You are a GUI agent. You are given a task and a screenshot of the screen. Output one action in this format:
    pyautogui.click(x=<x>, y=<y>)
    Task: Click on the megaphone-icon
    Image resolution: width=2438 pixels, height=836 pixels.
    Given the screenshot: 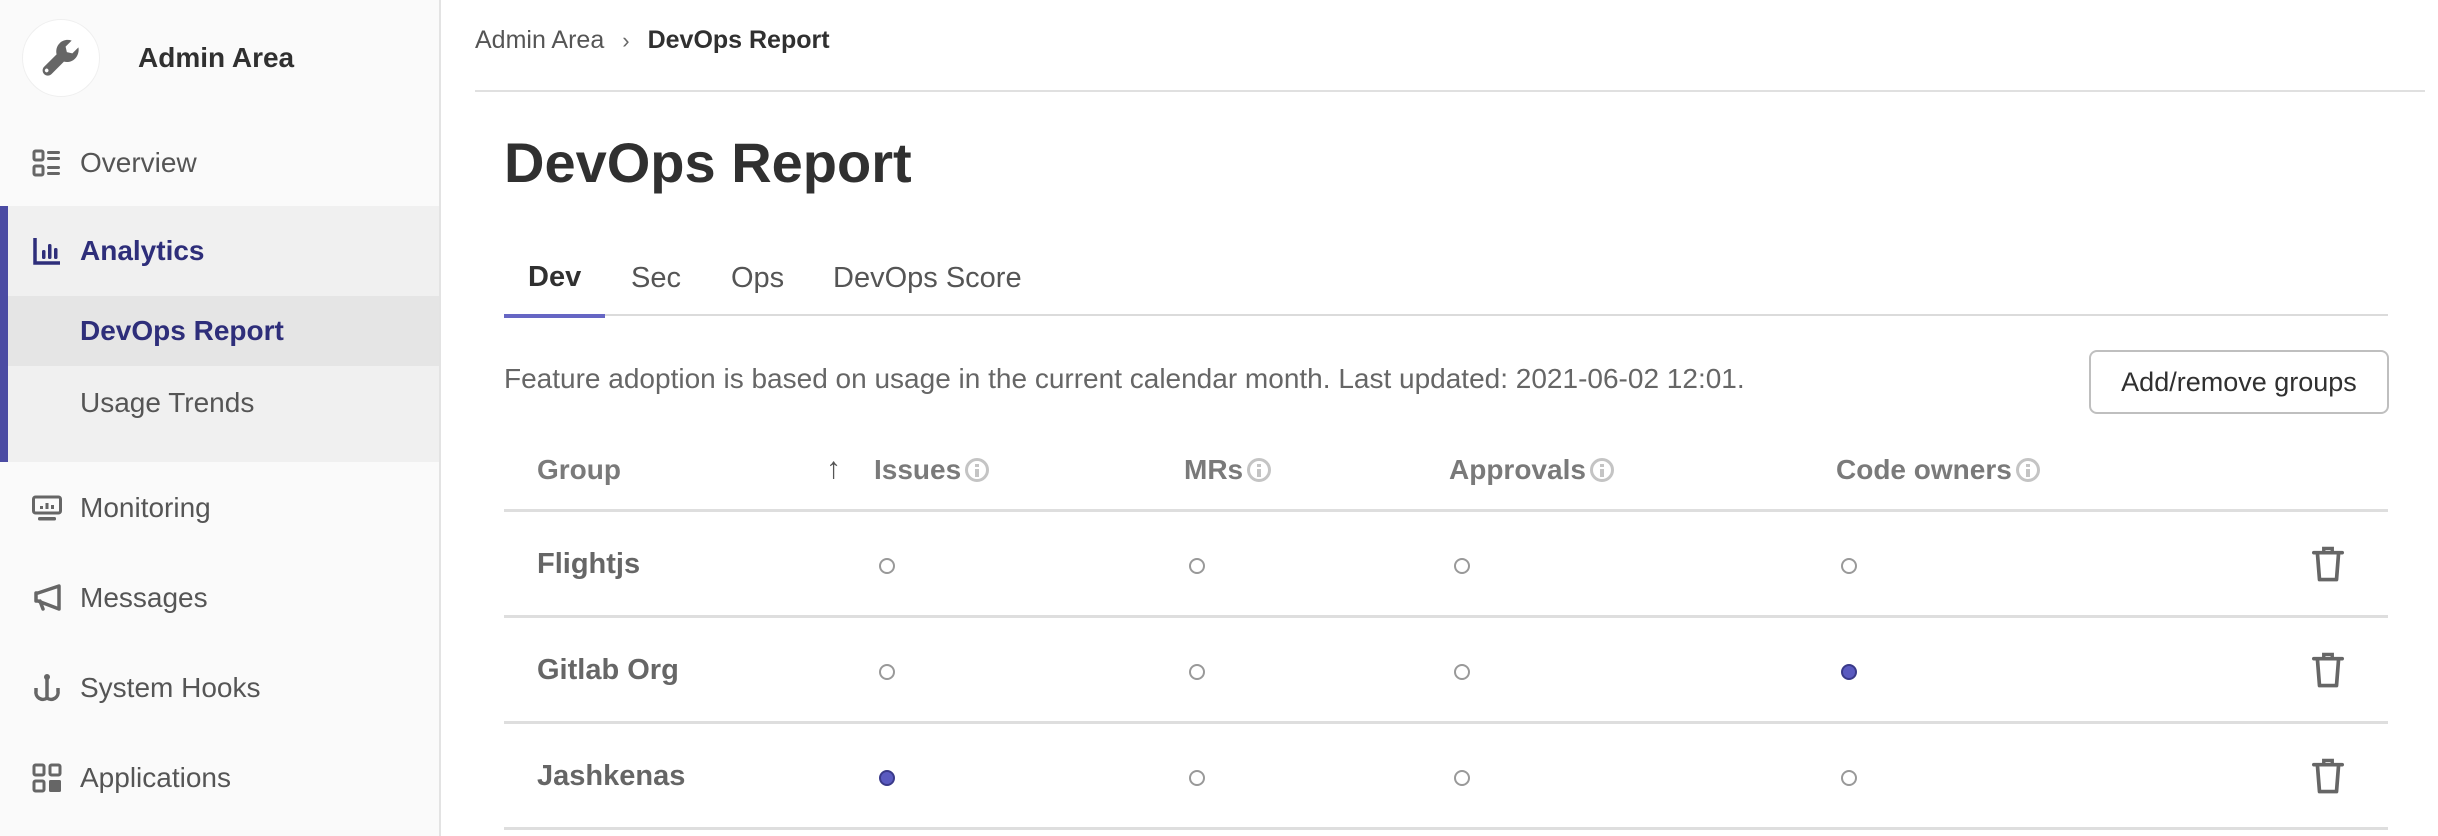 What is the action you would take?
    pyautogui.click(x=47, y=597)
    